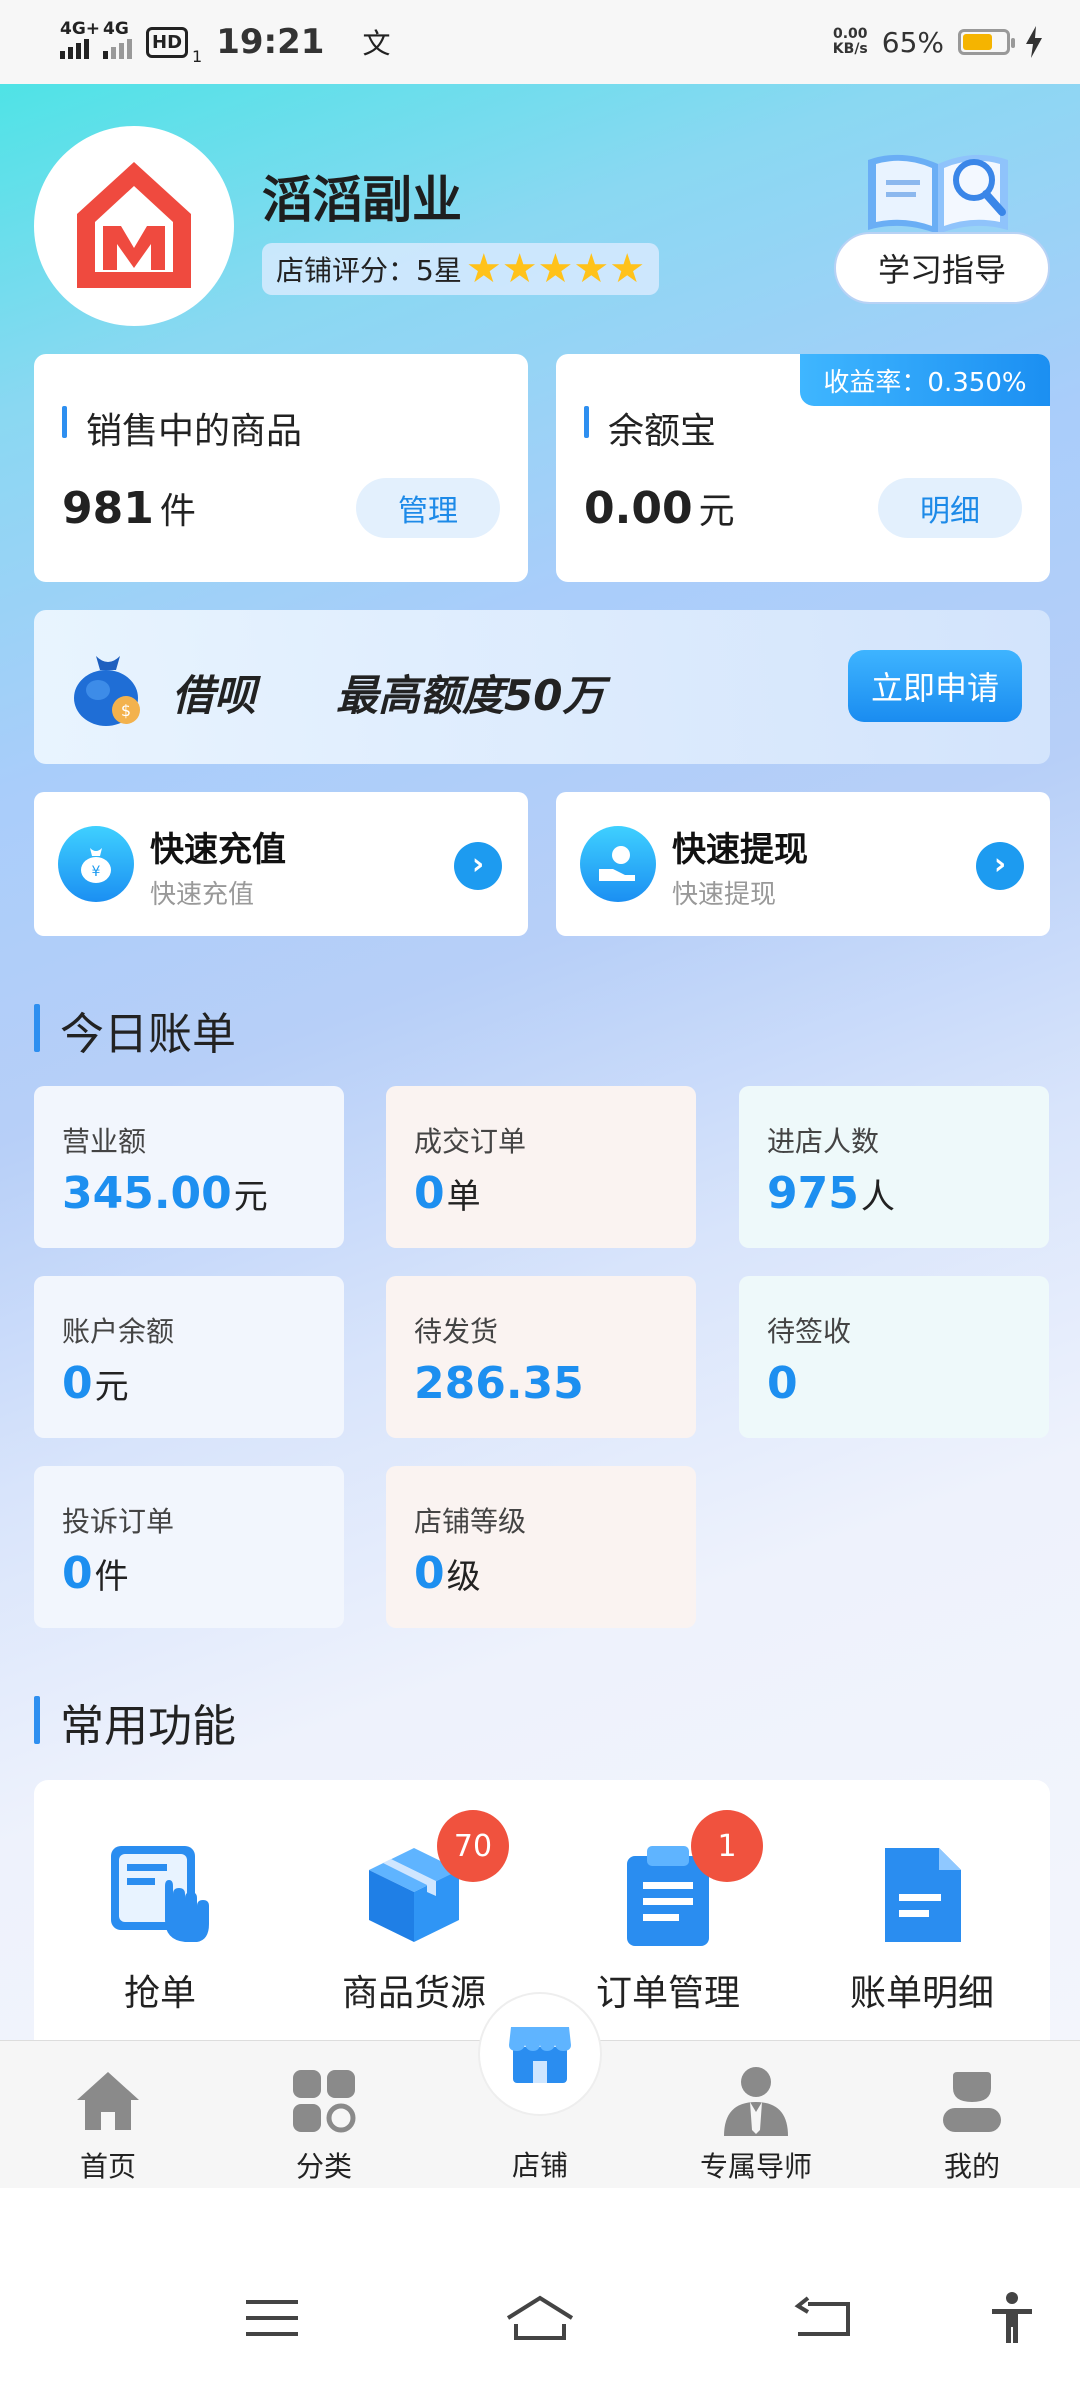 This screenshot has height=2400, width=1080. What do you see at coordinates (189, 1357) in the screenshot?
I see `stat-account-balance: 账户余额 0元` at bounding box center [189, 1357].